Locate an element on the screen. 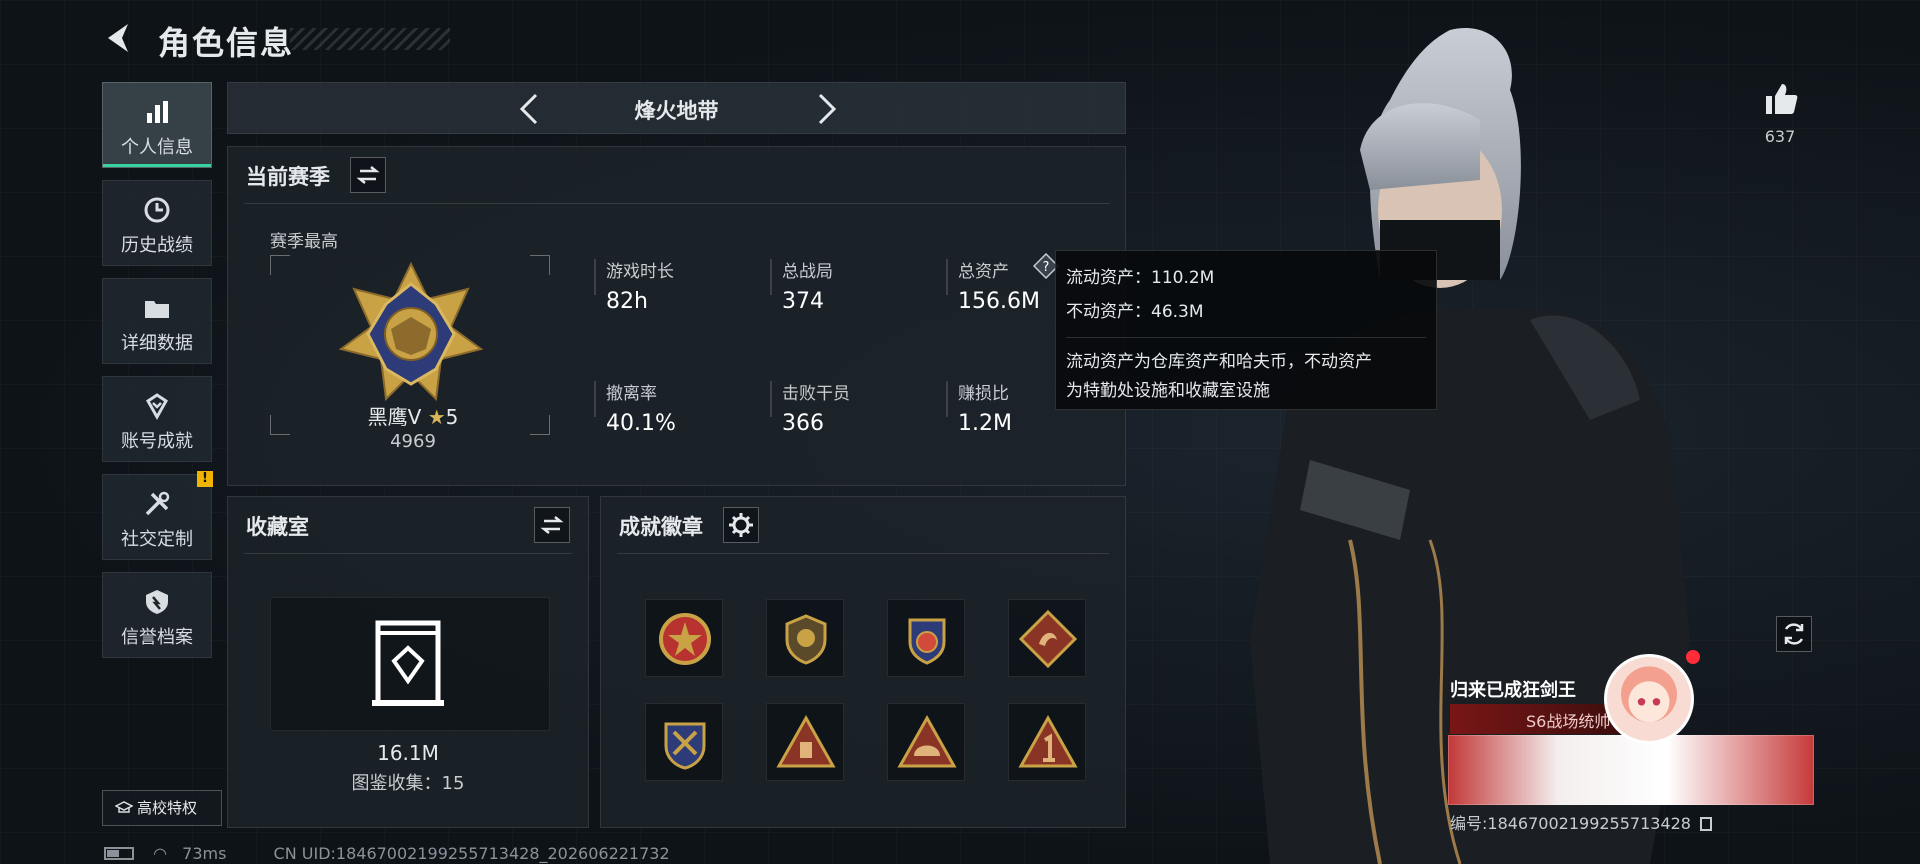 The width and height of the screenshot is (1920, 864). gear-icon is located at coordinates (741, 525).